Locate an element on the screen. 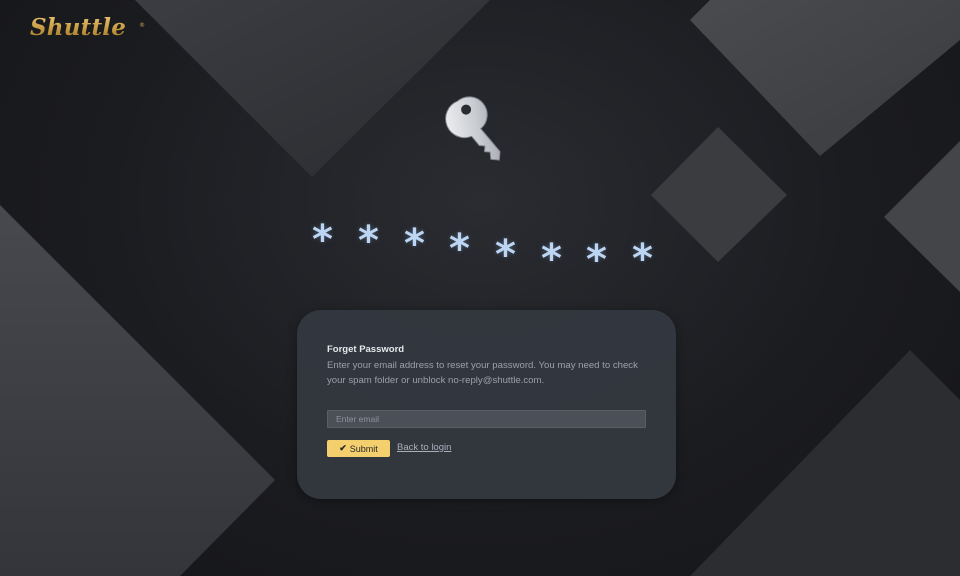 The image size is (960, 576). submit-button: ✔ Submit is located at coordinates (358, 448).